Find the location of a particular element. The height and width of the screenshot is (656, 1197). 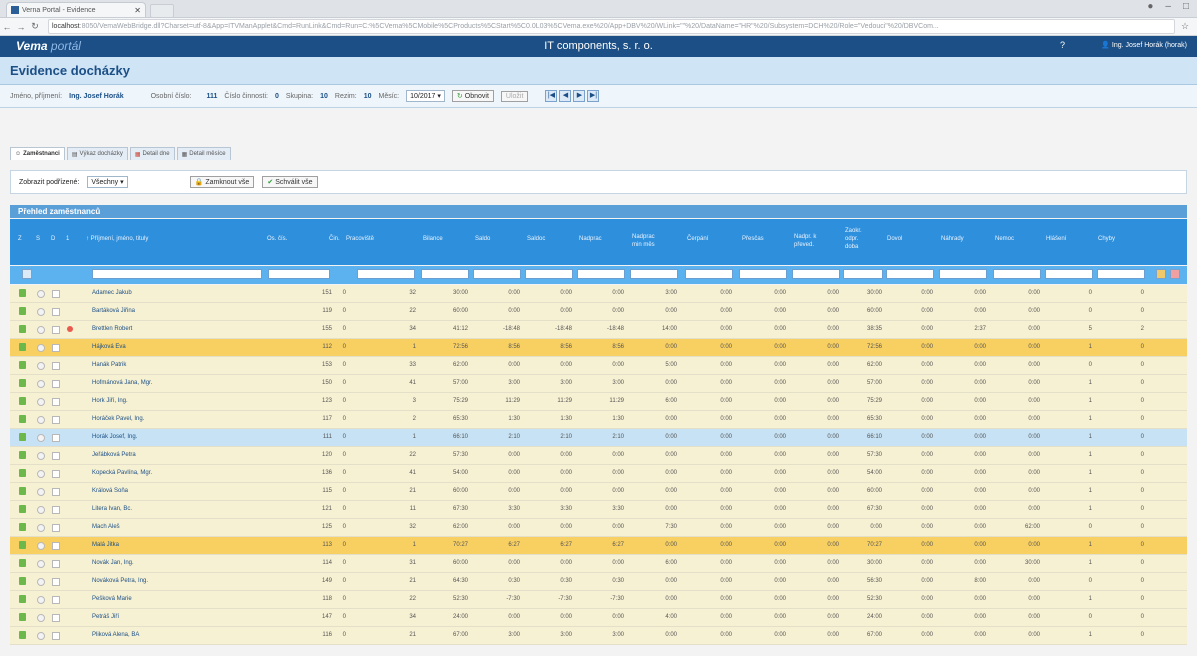

filter-balance-input is located at coordinates (445, 274).